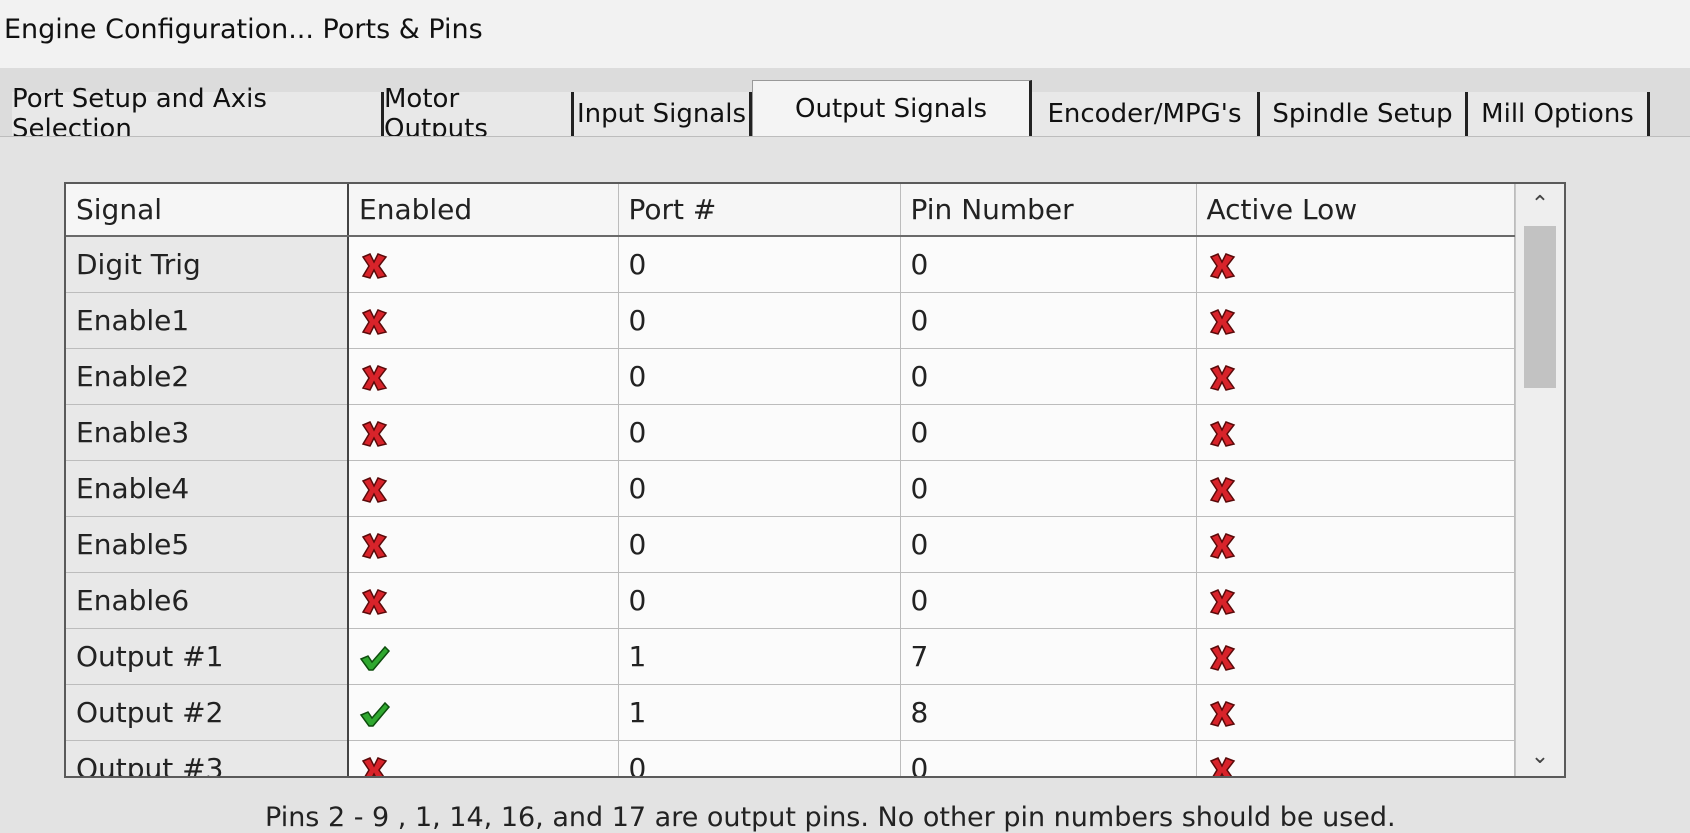 The height and width of the screenshot is (833, 1690). Describe the element at coordinates (1048, 210) in the screenshot. I see `col-header-pin-number: Pin Number` at that location.